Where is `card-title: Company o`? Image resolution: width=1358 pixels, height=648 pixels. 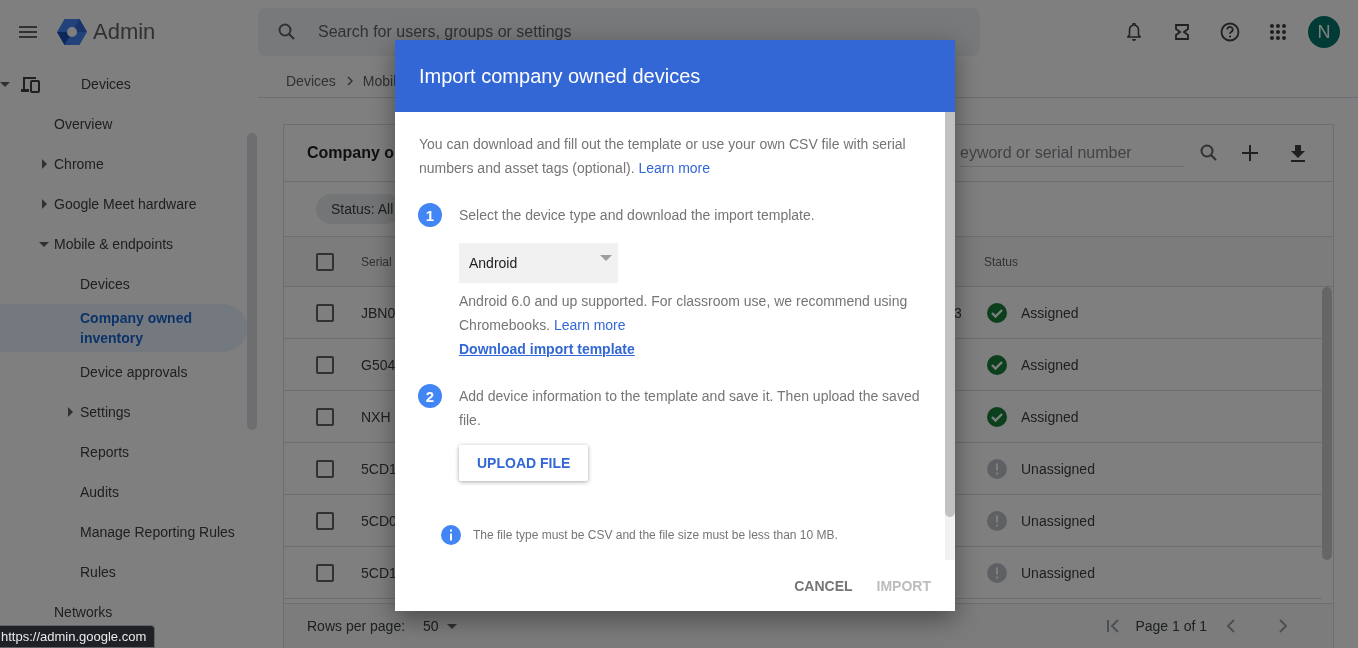
card-title: Company o is located at coordinates (351, 153).